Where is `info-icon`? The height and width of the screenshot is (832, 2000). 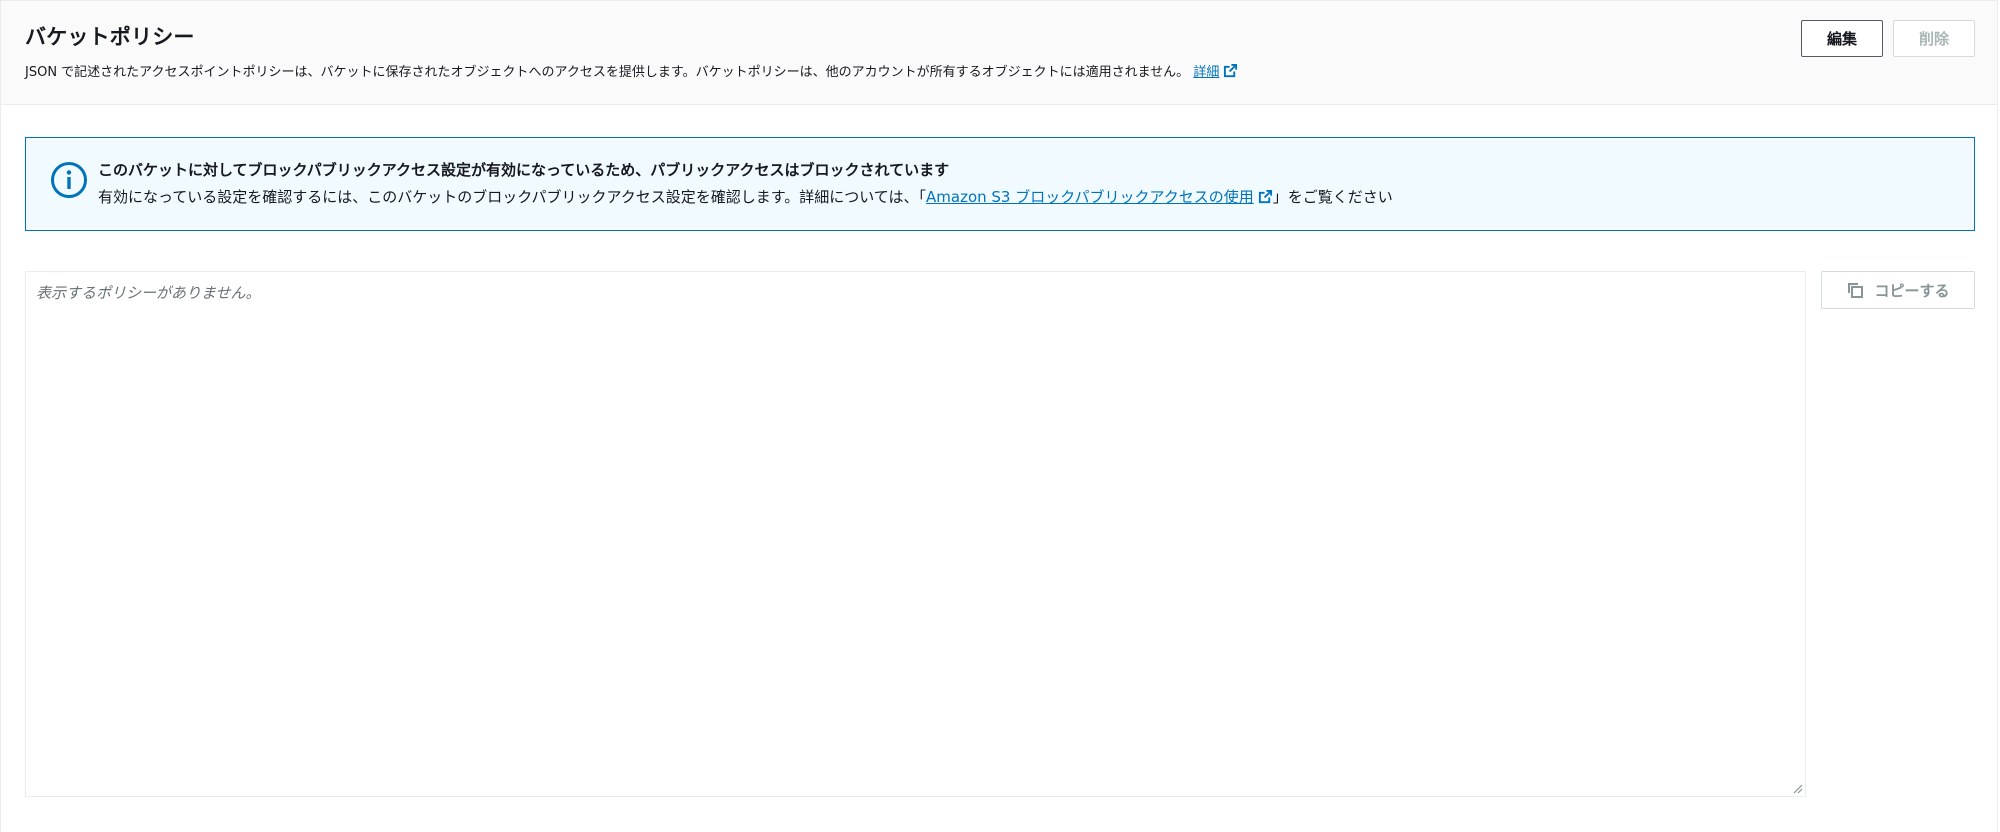
info-icon is located at coordinates (69, 180).